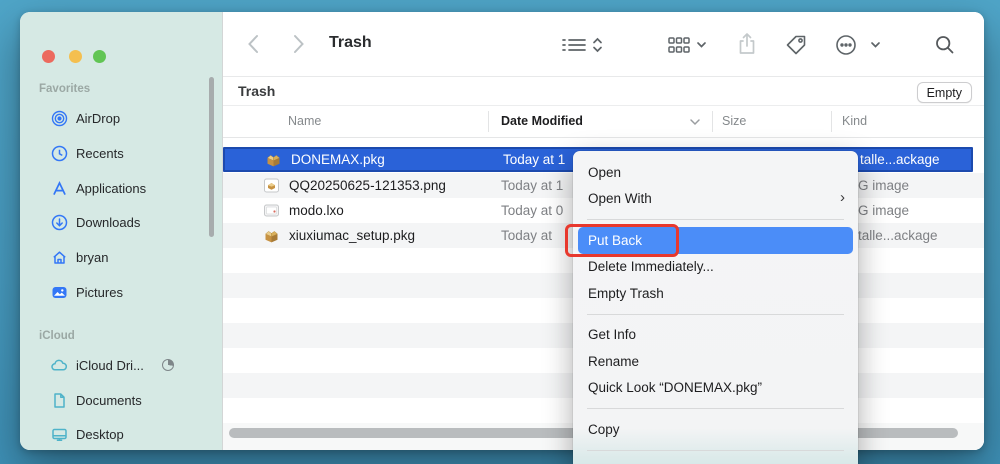 The image size is (1000, 464). Describe the element at coordinates (257, 91) in the screenshot. I see `location-title: Trash` at that location.